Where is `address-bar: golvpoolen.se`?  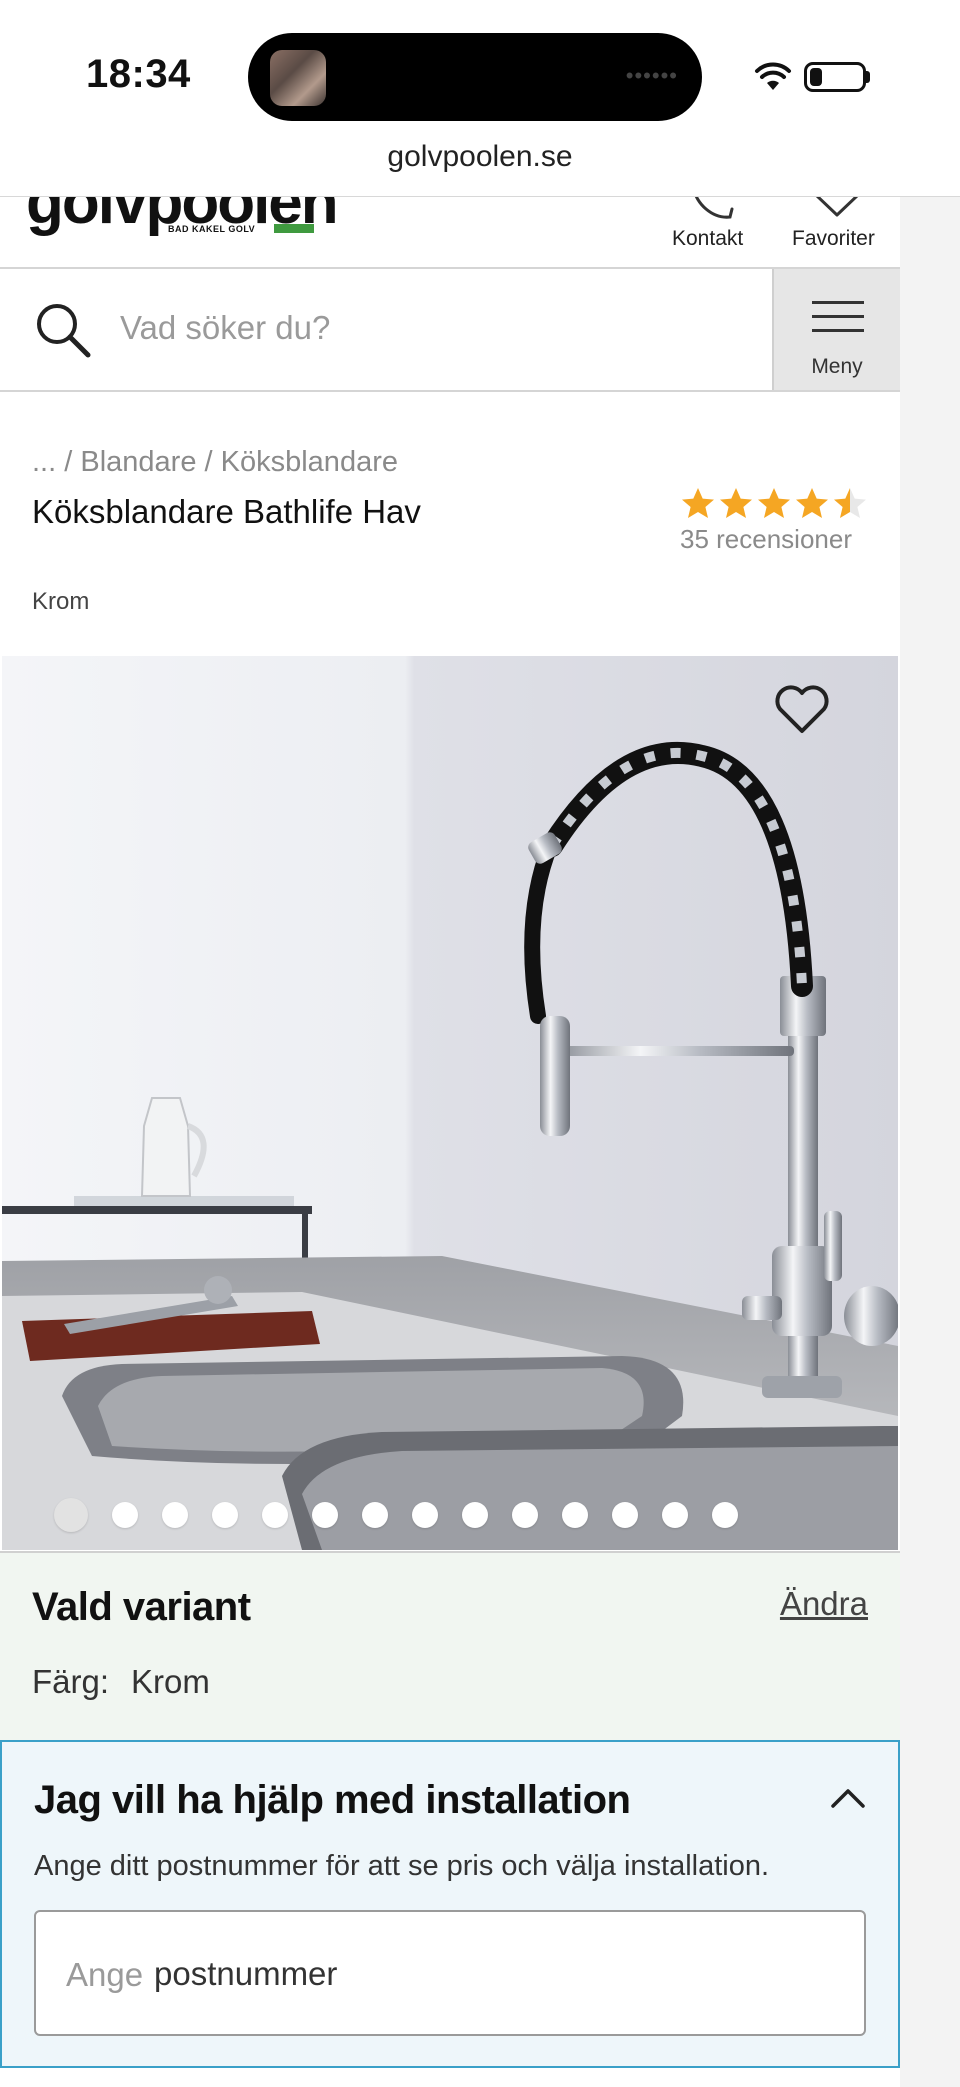
address-bar: golvpoolen.se is located at coordinates (480, 168).